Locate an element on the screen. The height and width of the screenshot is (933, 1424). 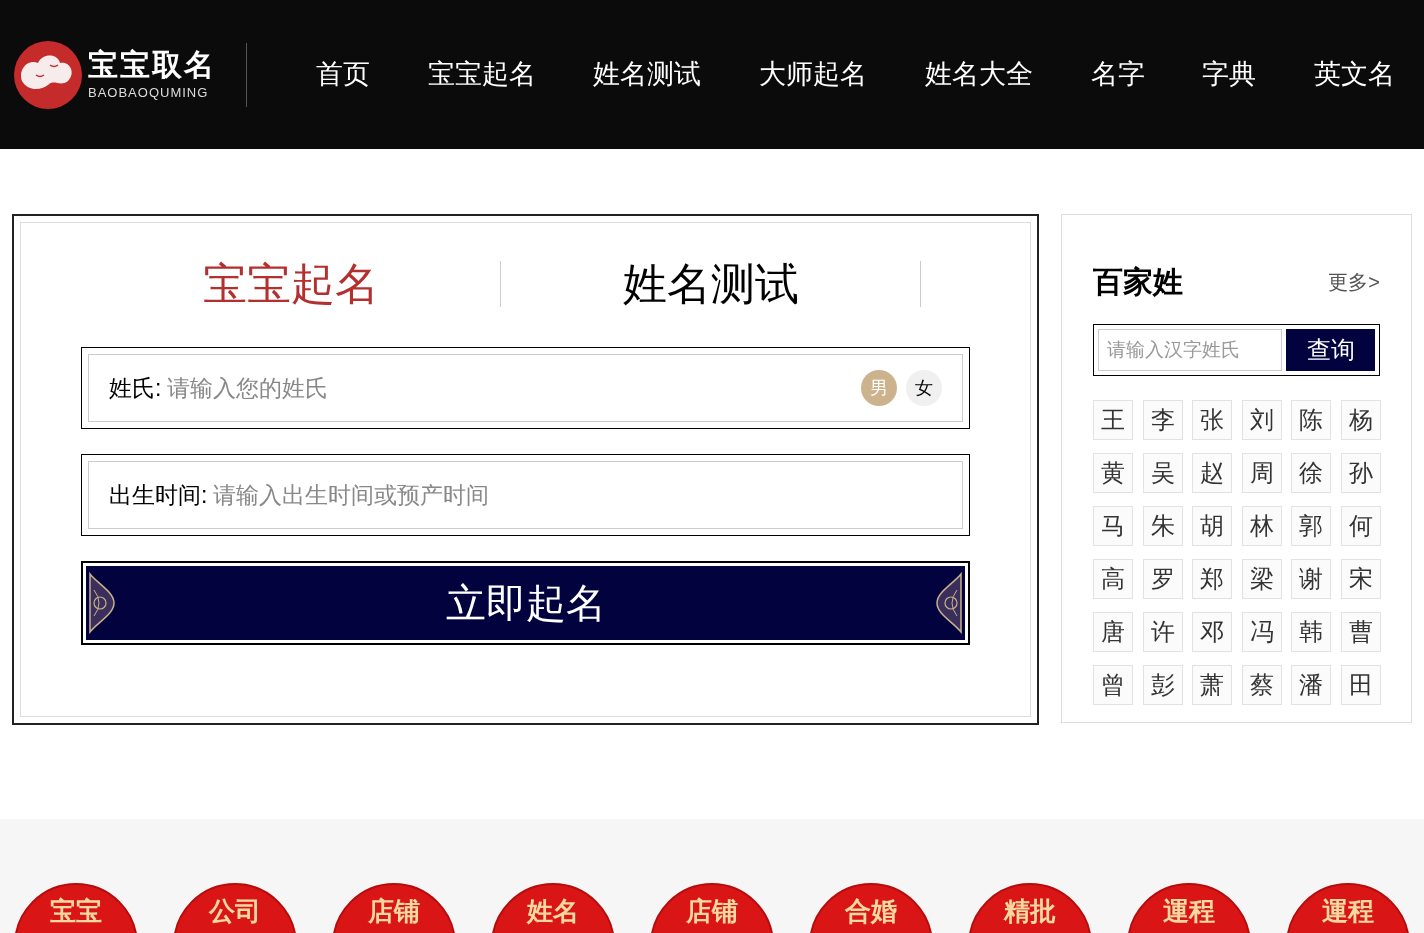
surname-item: 许 is located at coordinates (1162, 632).